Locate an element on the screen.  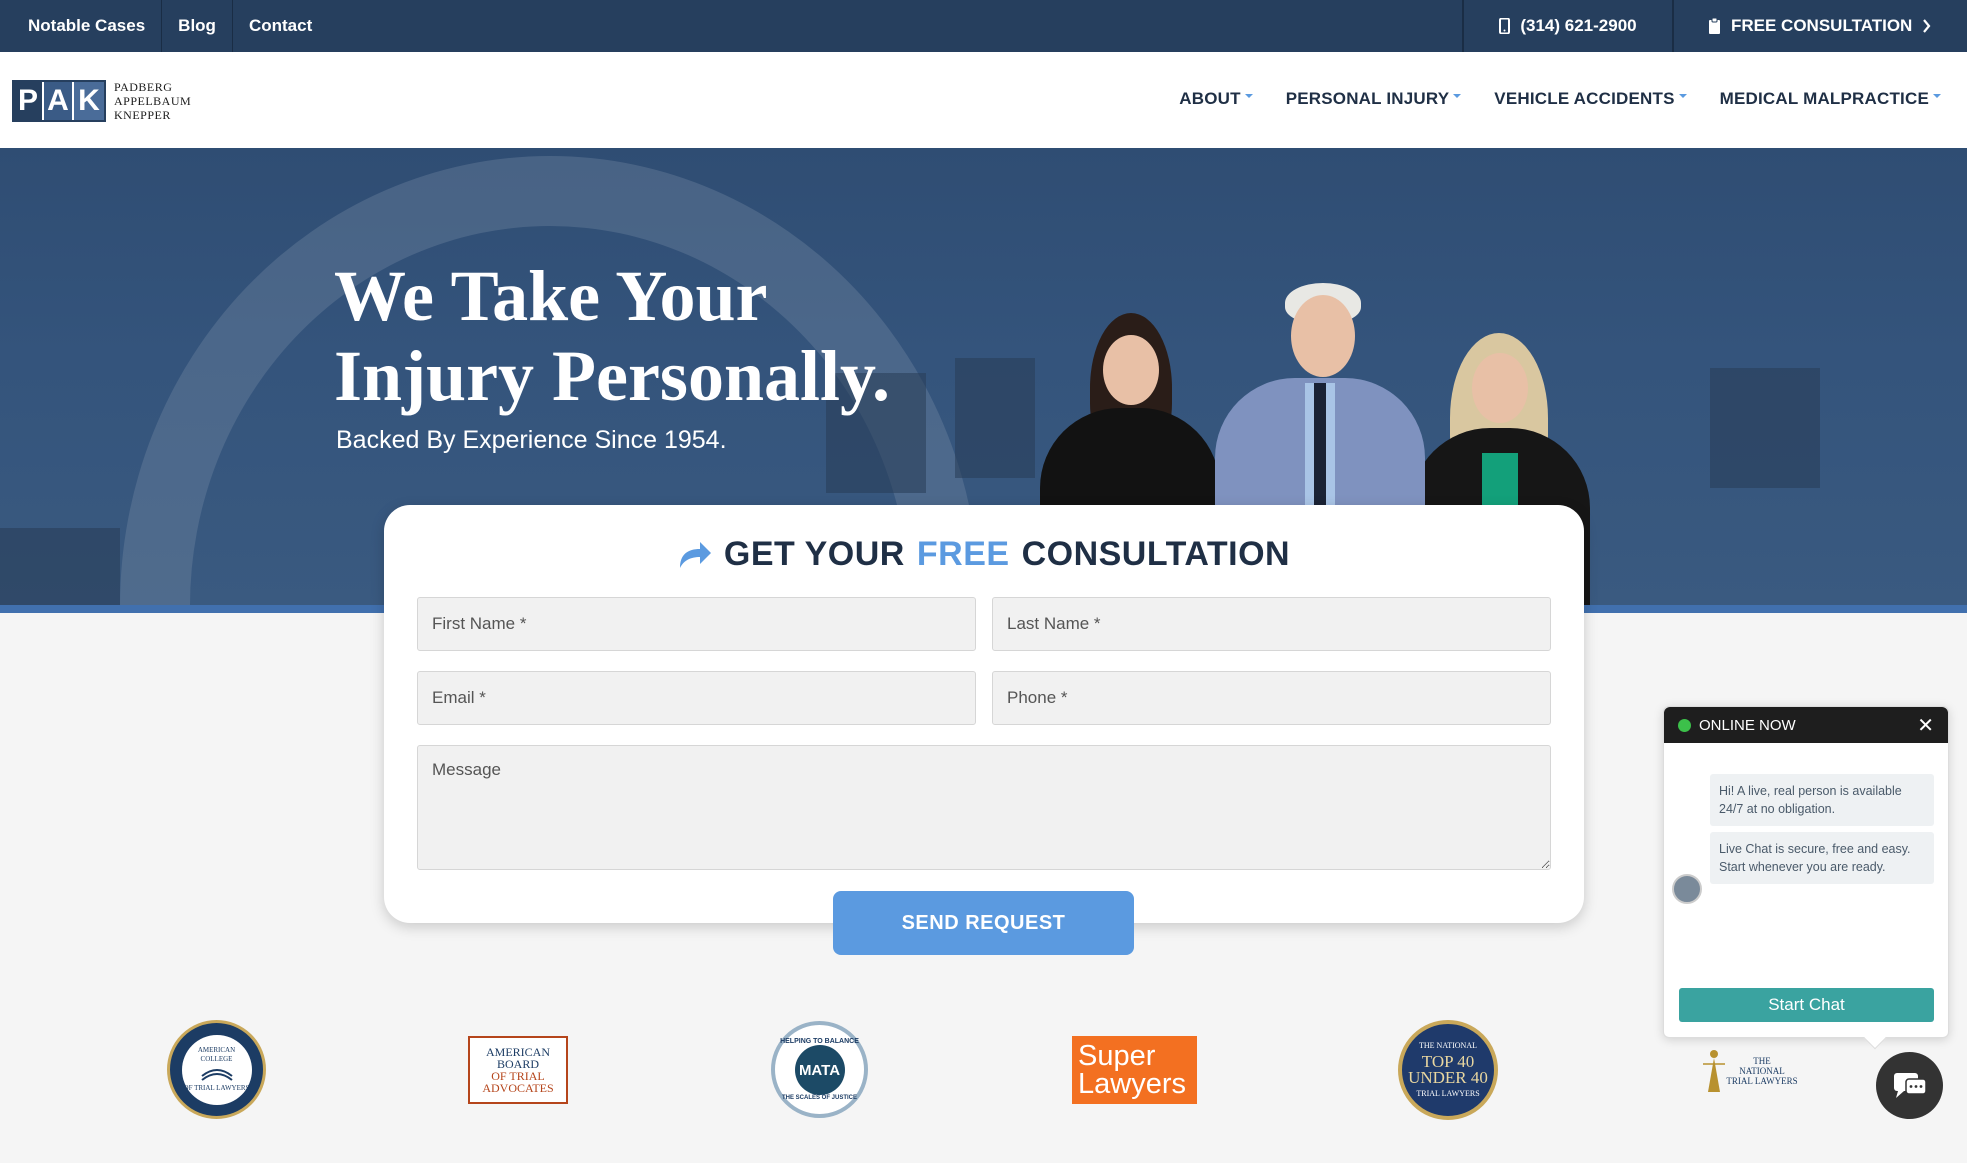
email-field is located at coordinates (696, 698).